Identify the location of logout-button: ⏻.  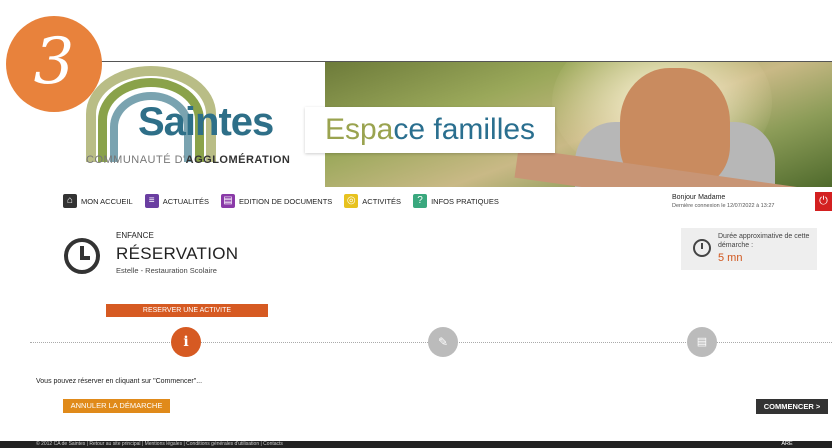
(823, 201).